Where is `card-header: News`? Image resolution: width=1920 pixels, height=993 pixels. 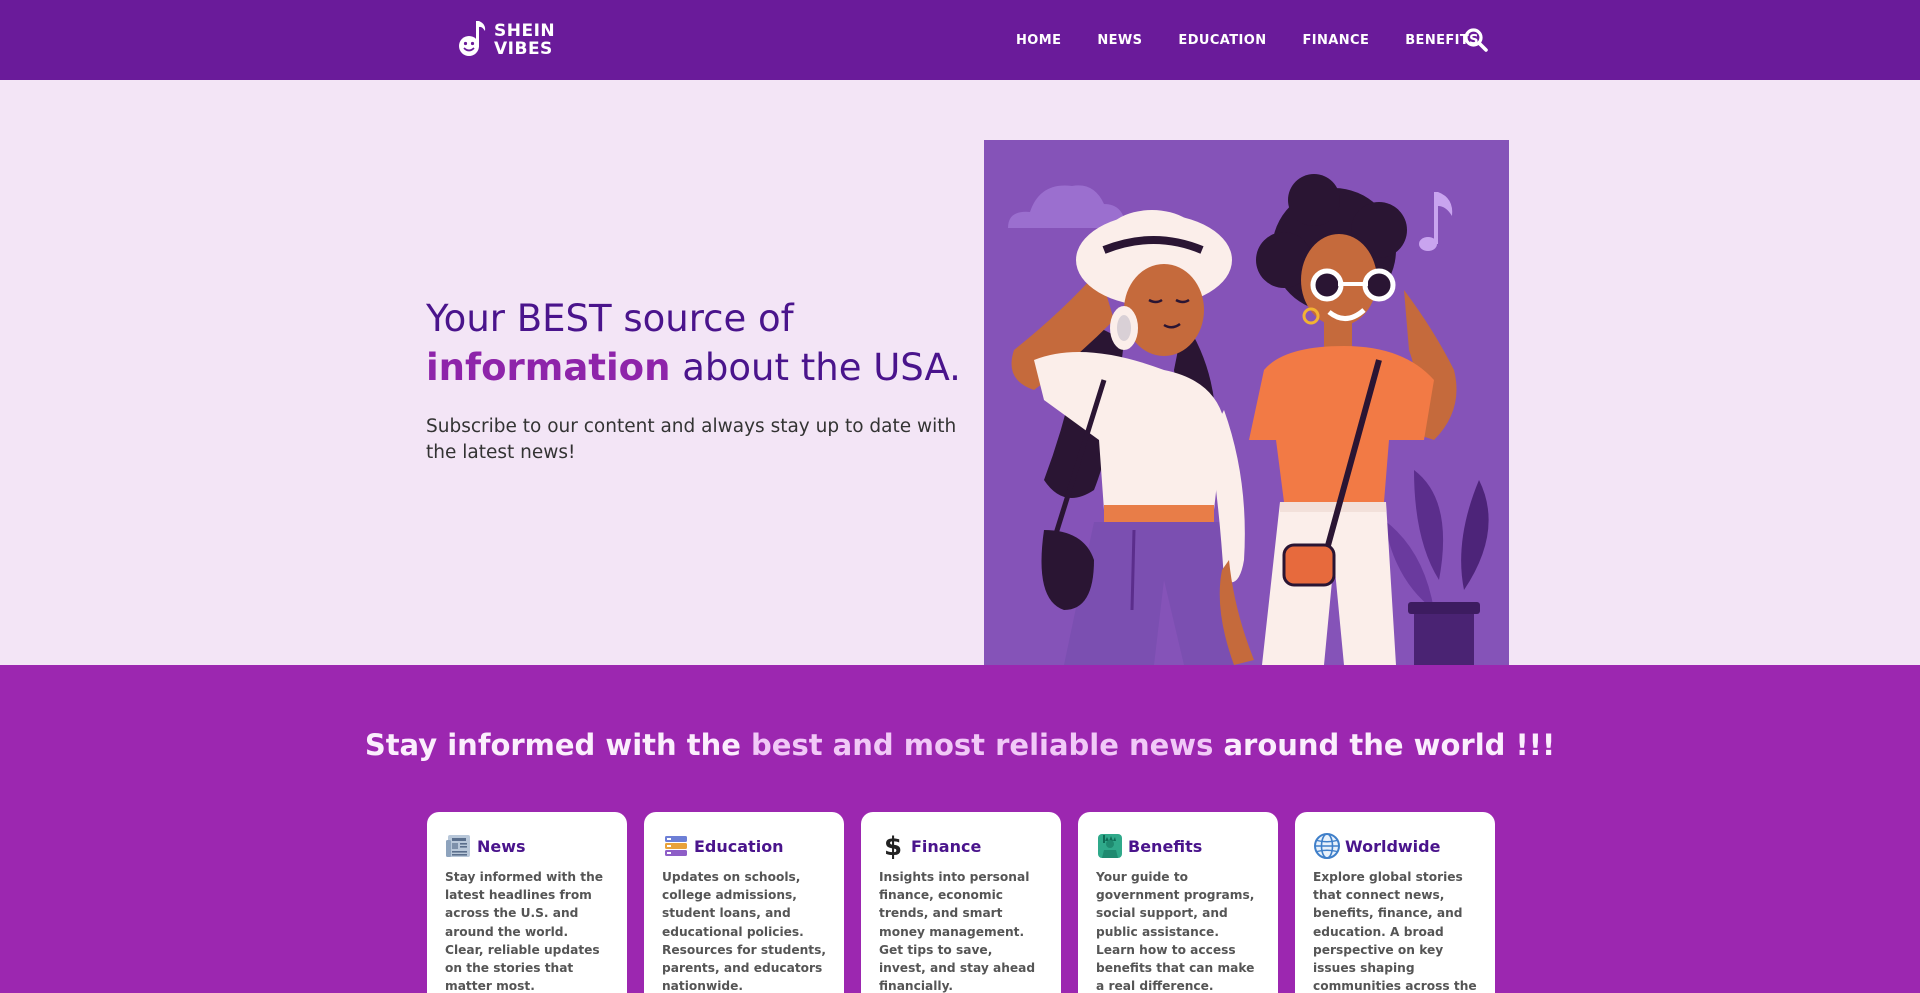
card-header: News is located at coordinates (527, 846).